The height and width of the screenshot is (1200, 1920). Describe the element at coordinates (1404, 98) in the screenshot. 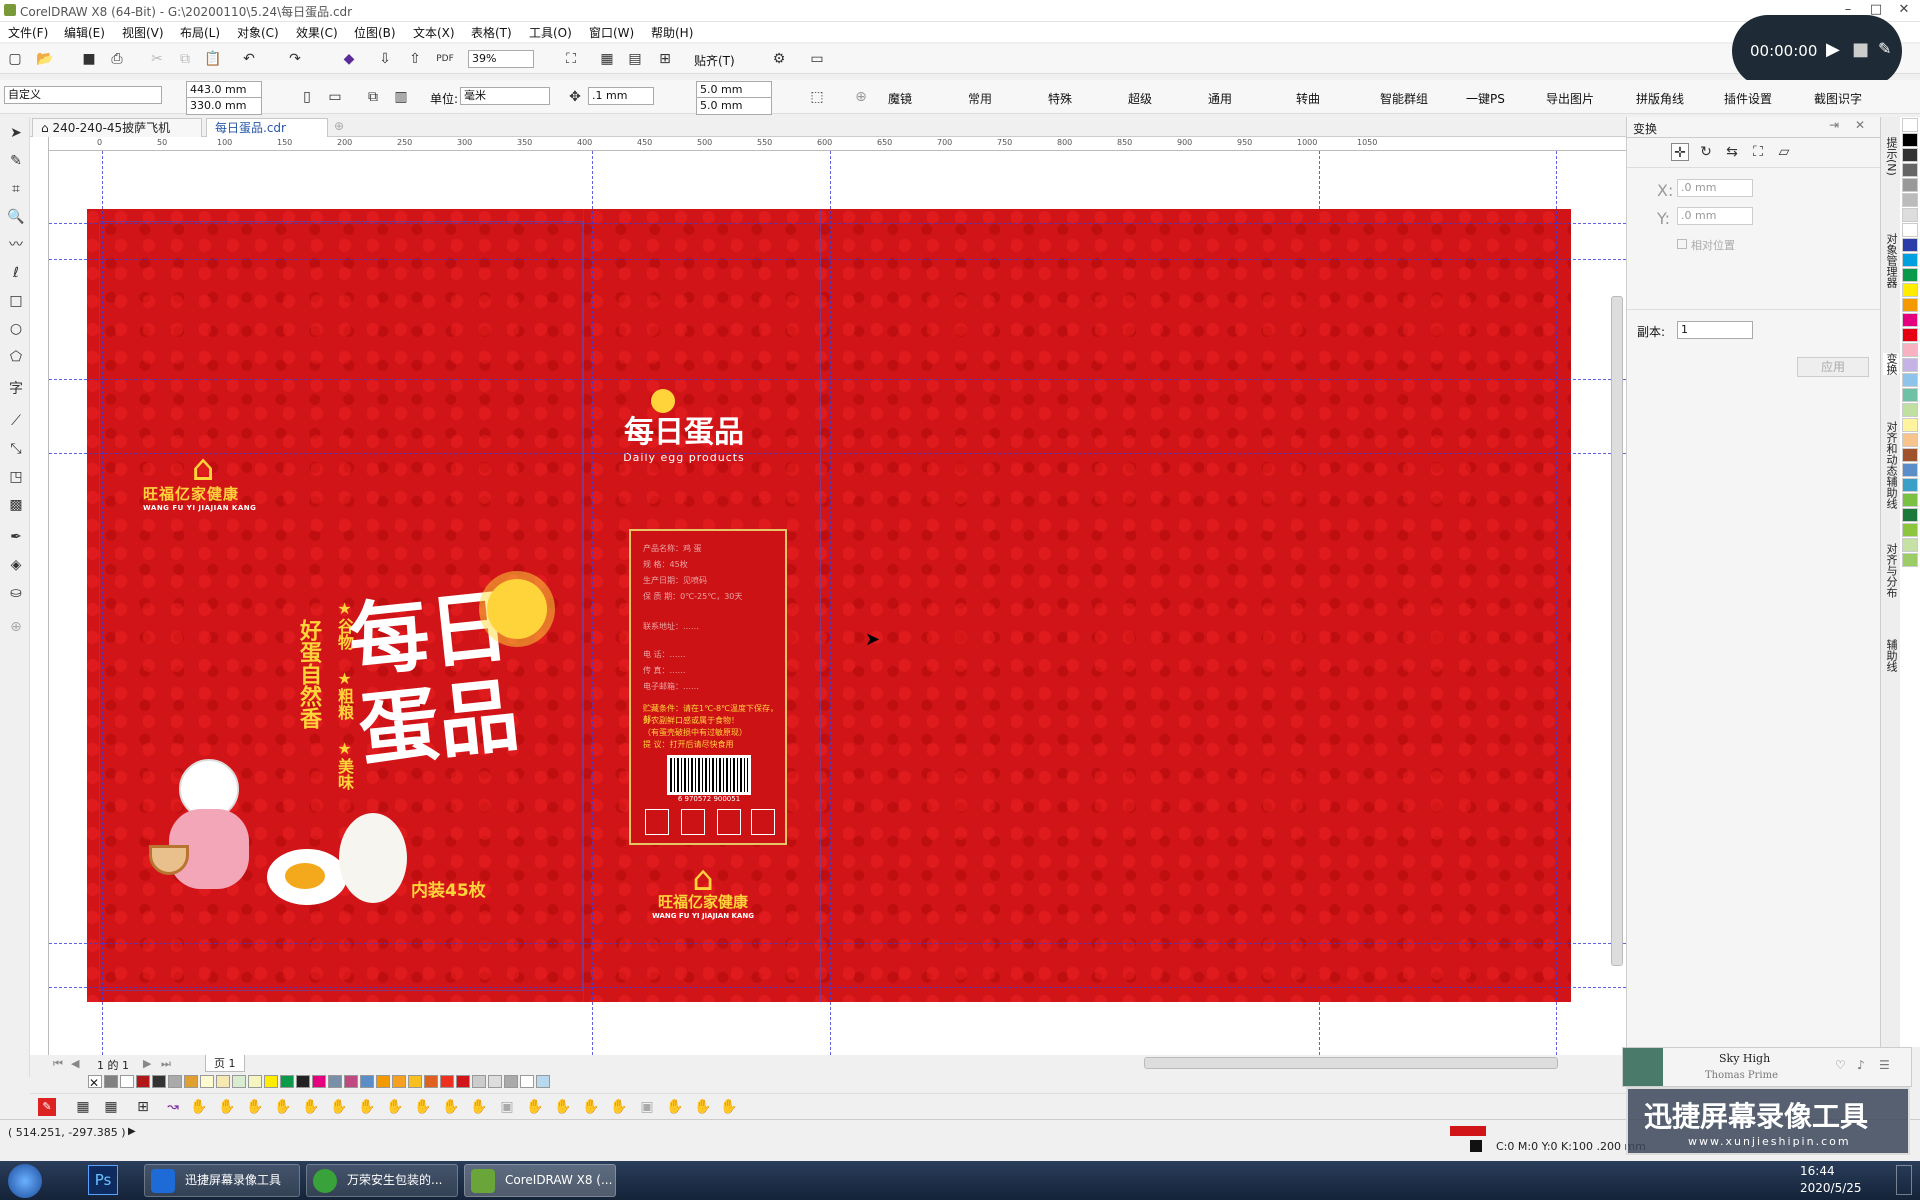

I see `plugin-smart-group: 智能群组` at that location.